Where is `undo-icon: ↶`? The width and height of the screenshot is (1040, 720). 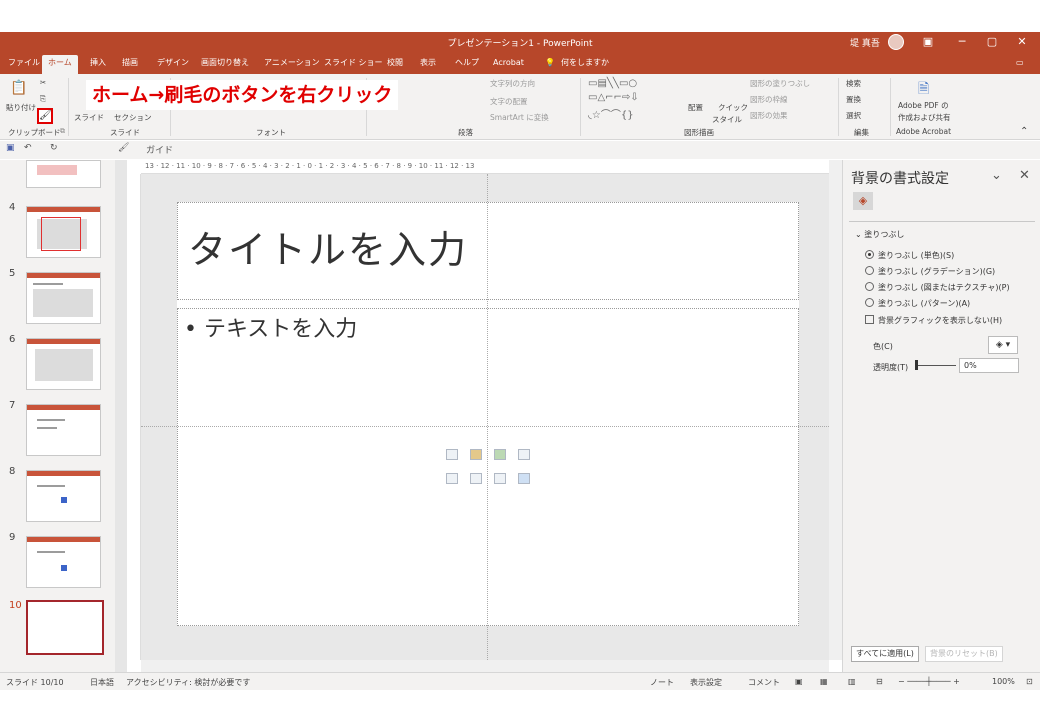 undo-icon: ↶ is located at coordinates (28, 148).